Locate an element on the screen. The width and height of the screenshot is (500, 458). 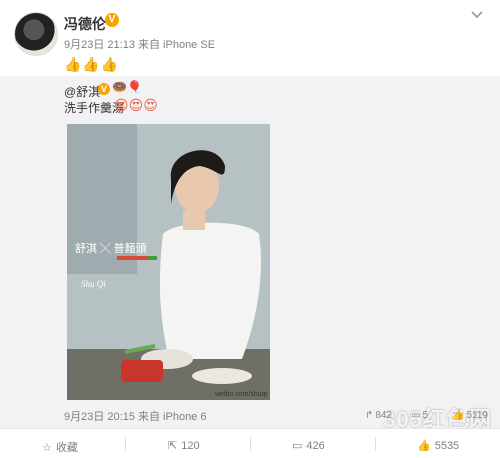
chevron-down-icon is located at coordinates (477, 15).